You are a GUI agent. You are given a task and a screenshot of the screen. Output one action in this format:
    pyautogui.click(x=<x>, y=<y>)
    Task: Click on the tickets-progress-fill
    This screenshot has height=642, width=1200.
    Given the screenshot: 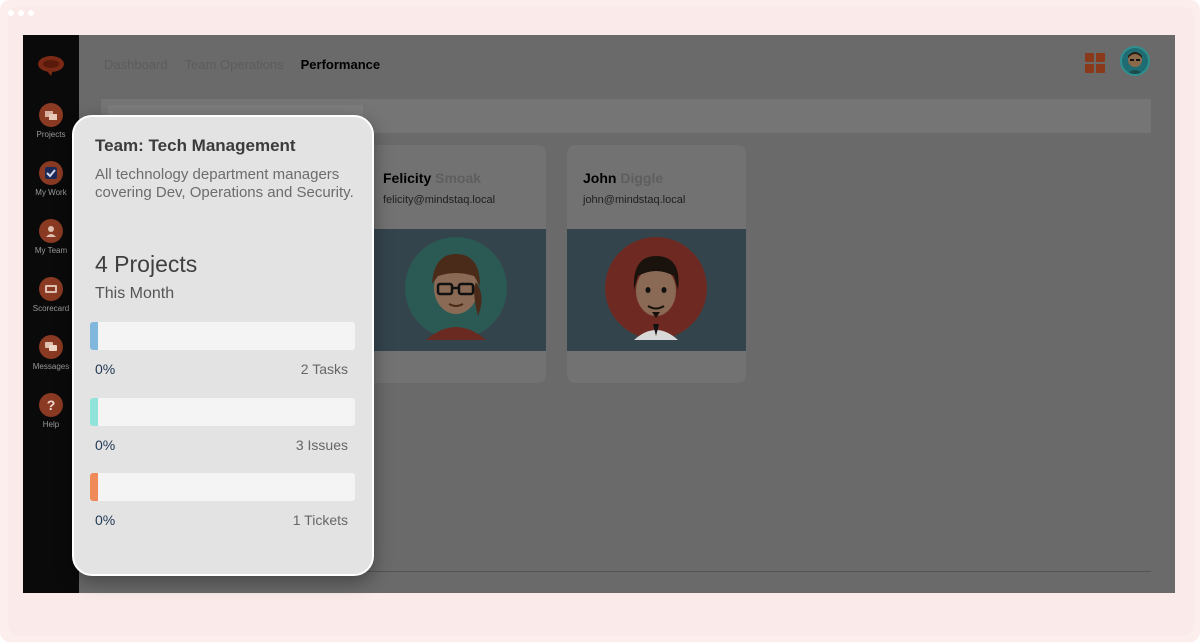 What is the action you would take?
    pyautogui.click(x=94, y=487)
    